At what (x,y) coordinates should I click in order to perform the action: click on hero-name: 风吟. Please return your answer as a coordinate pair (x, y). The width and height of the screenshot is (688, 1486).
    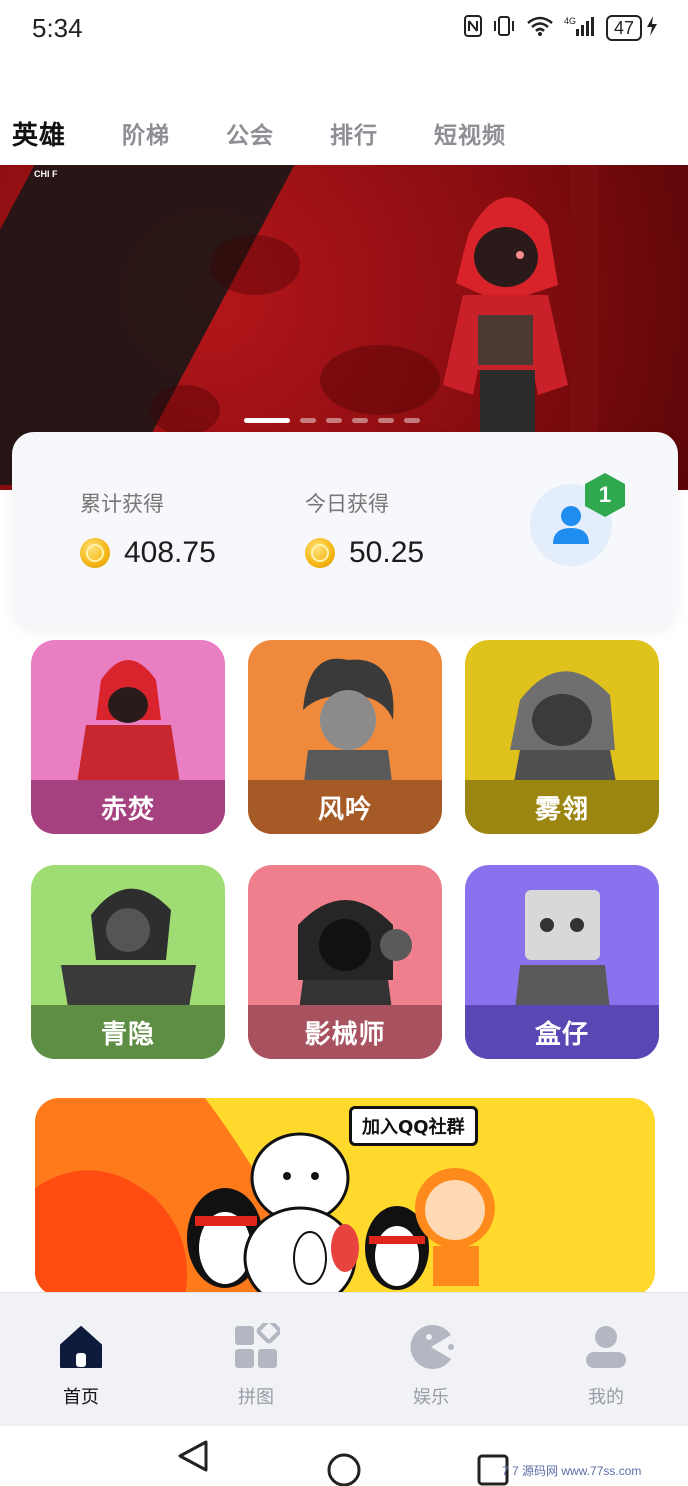
    Looking at the image, I should click on (344, 809).